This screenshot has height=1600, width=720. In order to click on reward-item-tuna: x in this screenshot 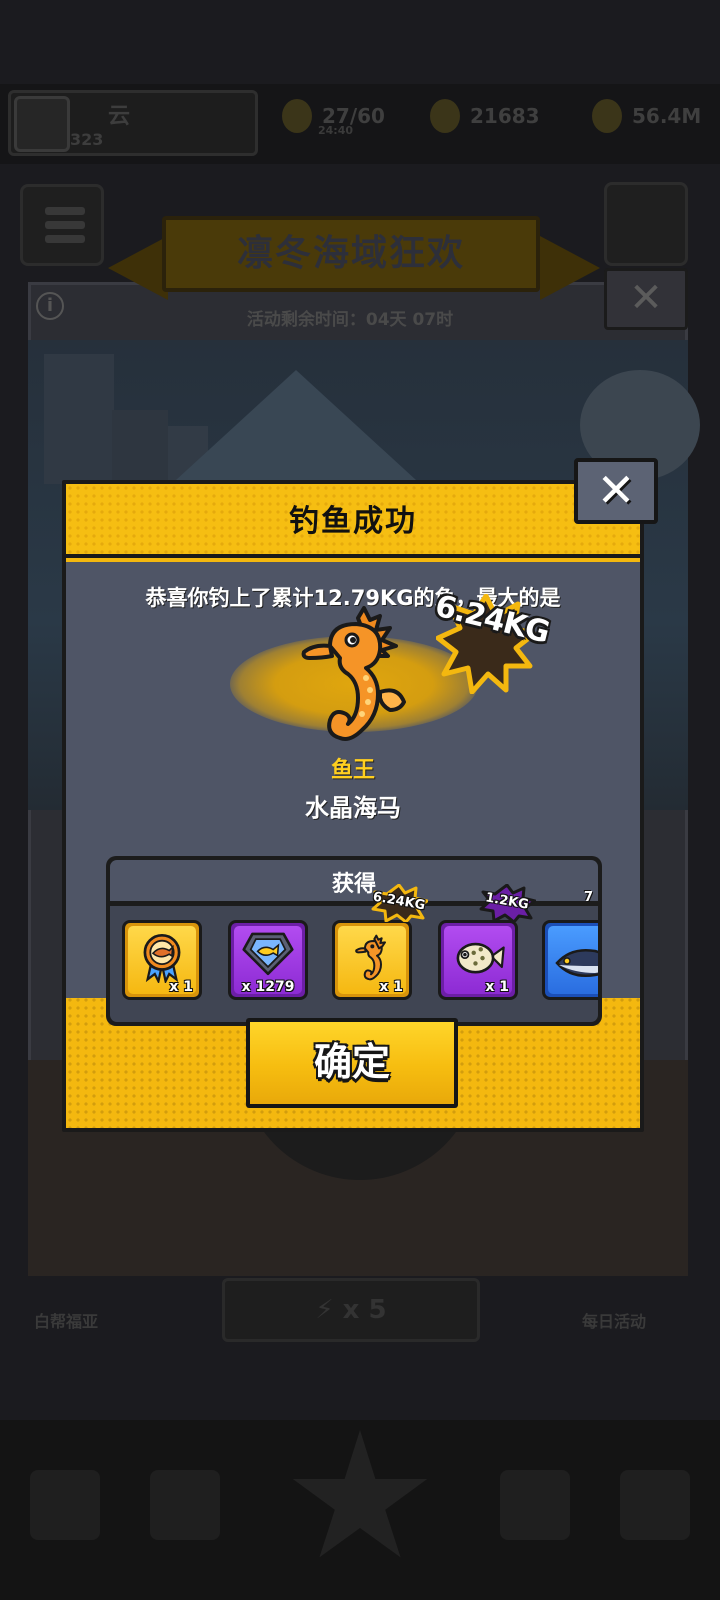, I will do `click(570, 960)`.